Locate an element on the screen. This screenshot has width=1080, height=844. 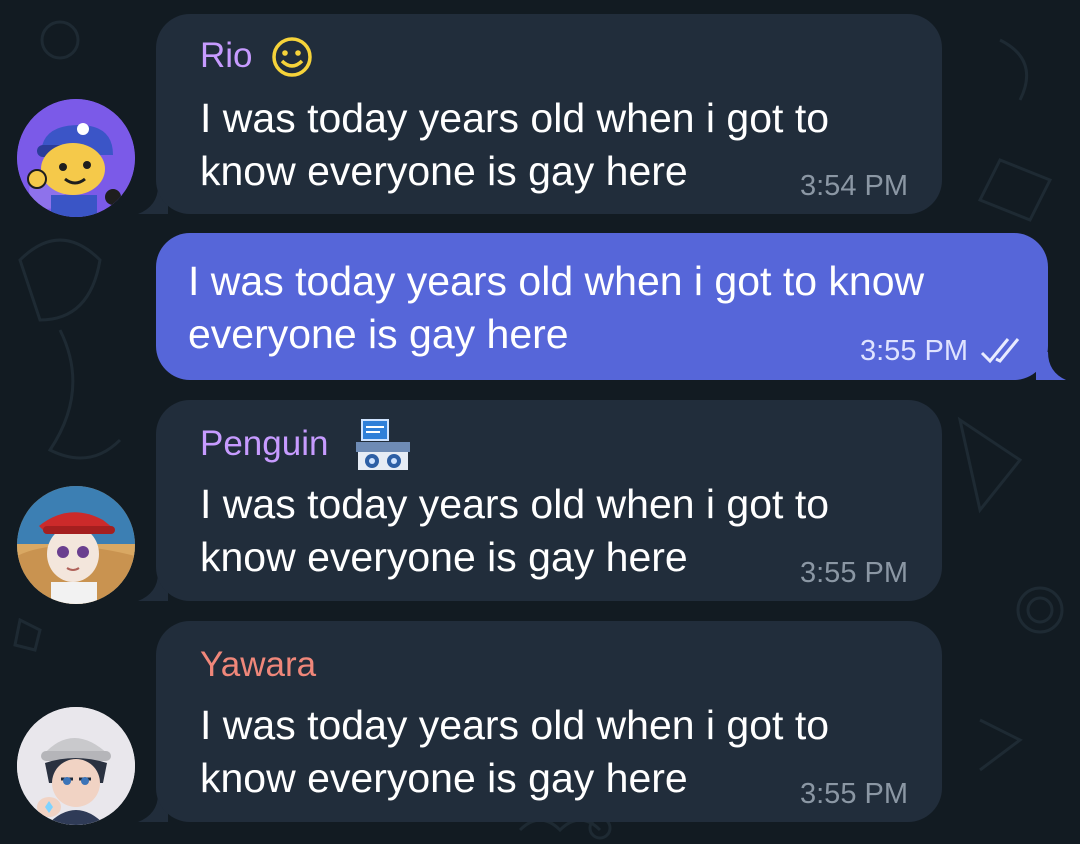
message-text-line: I was today years old when i got to know is located at coordinates (556, 281).